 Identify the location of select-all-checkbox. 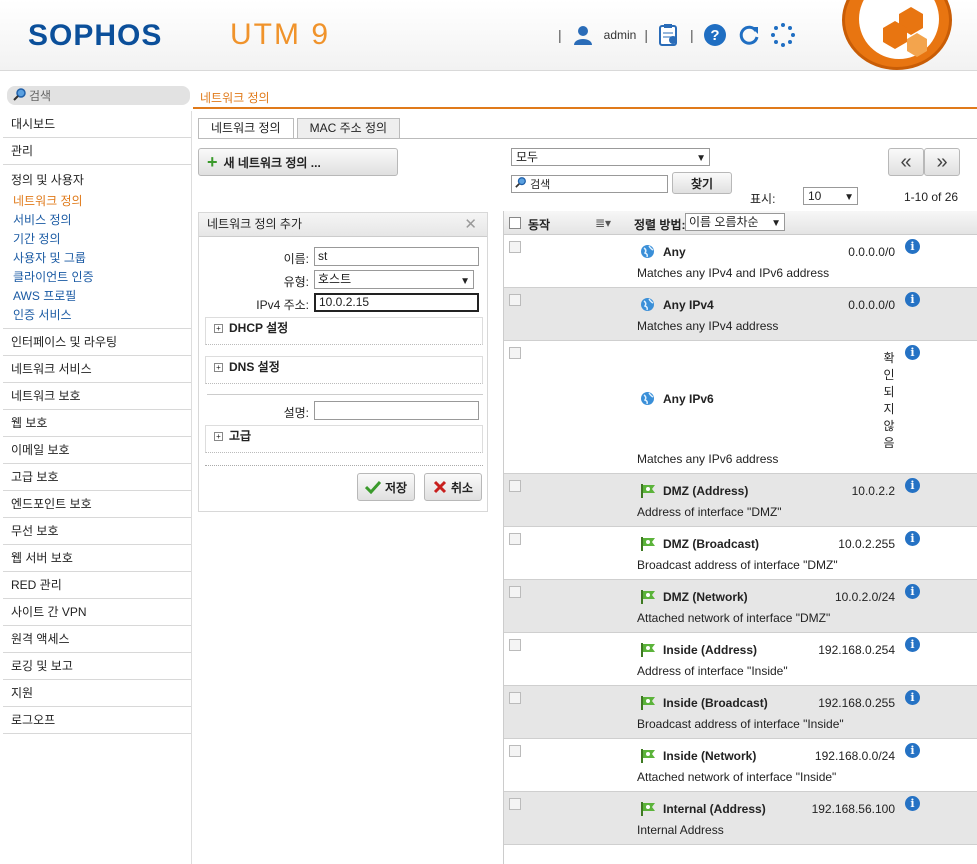
(515, 223).